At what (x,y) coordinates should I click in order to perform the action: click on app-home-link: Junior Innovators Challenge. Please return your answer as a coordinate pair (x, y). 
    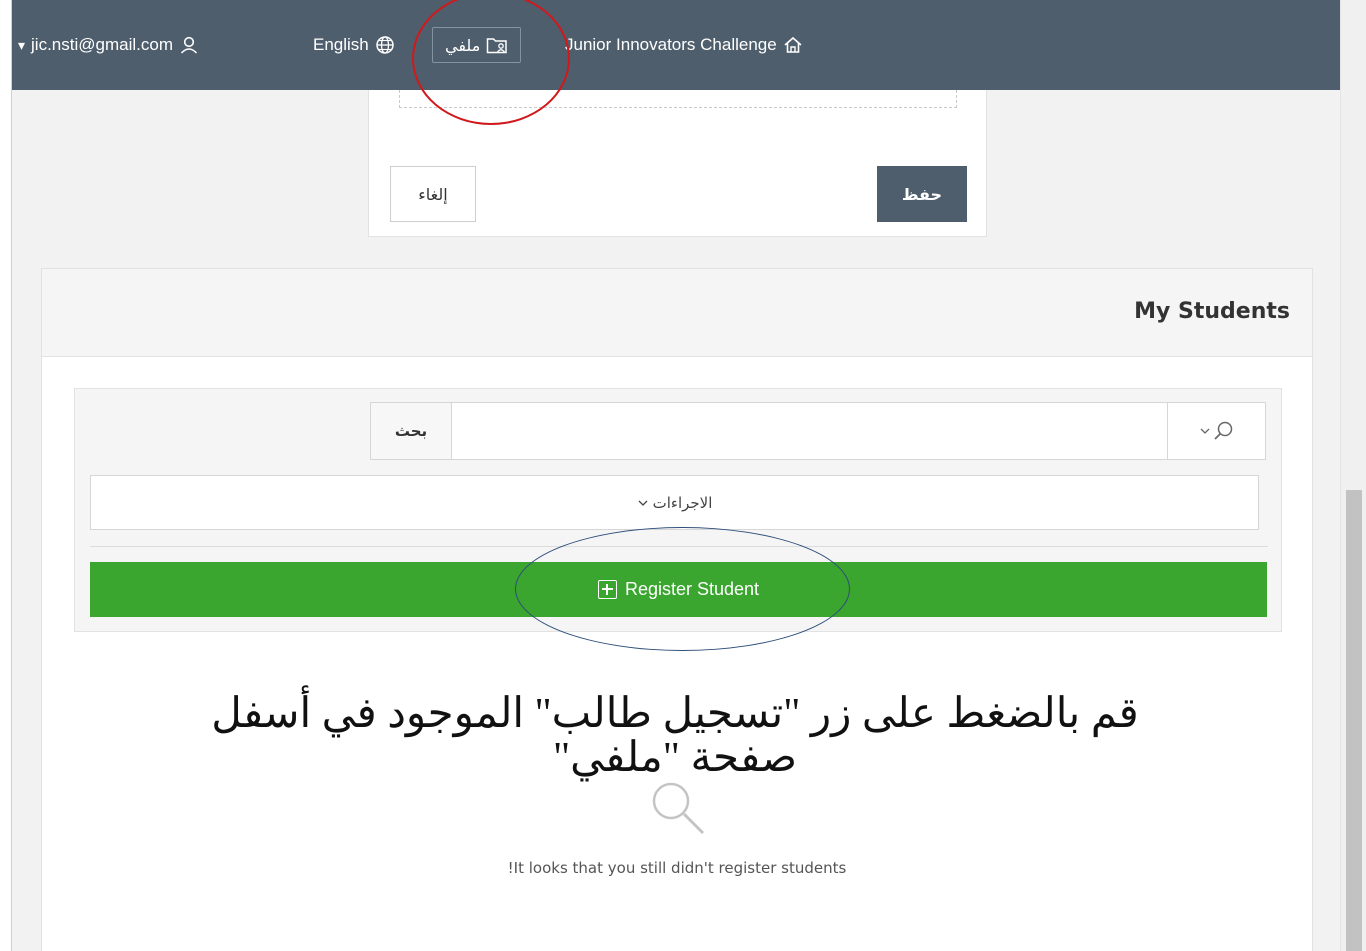
    Looking at the image, I should click on (684, 45).